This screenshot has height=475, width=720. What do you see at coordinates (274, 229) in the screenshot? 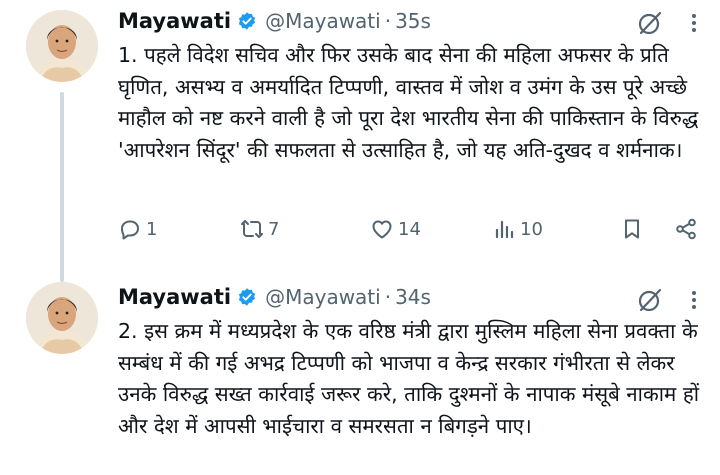
I see `repost-count: 7` at bounding box center [274, 229].